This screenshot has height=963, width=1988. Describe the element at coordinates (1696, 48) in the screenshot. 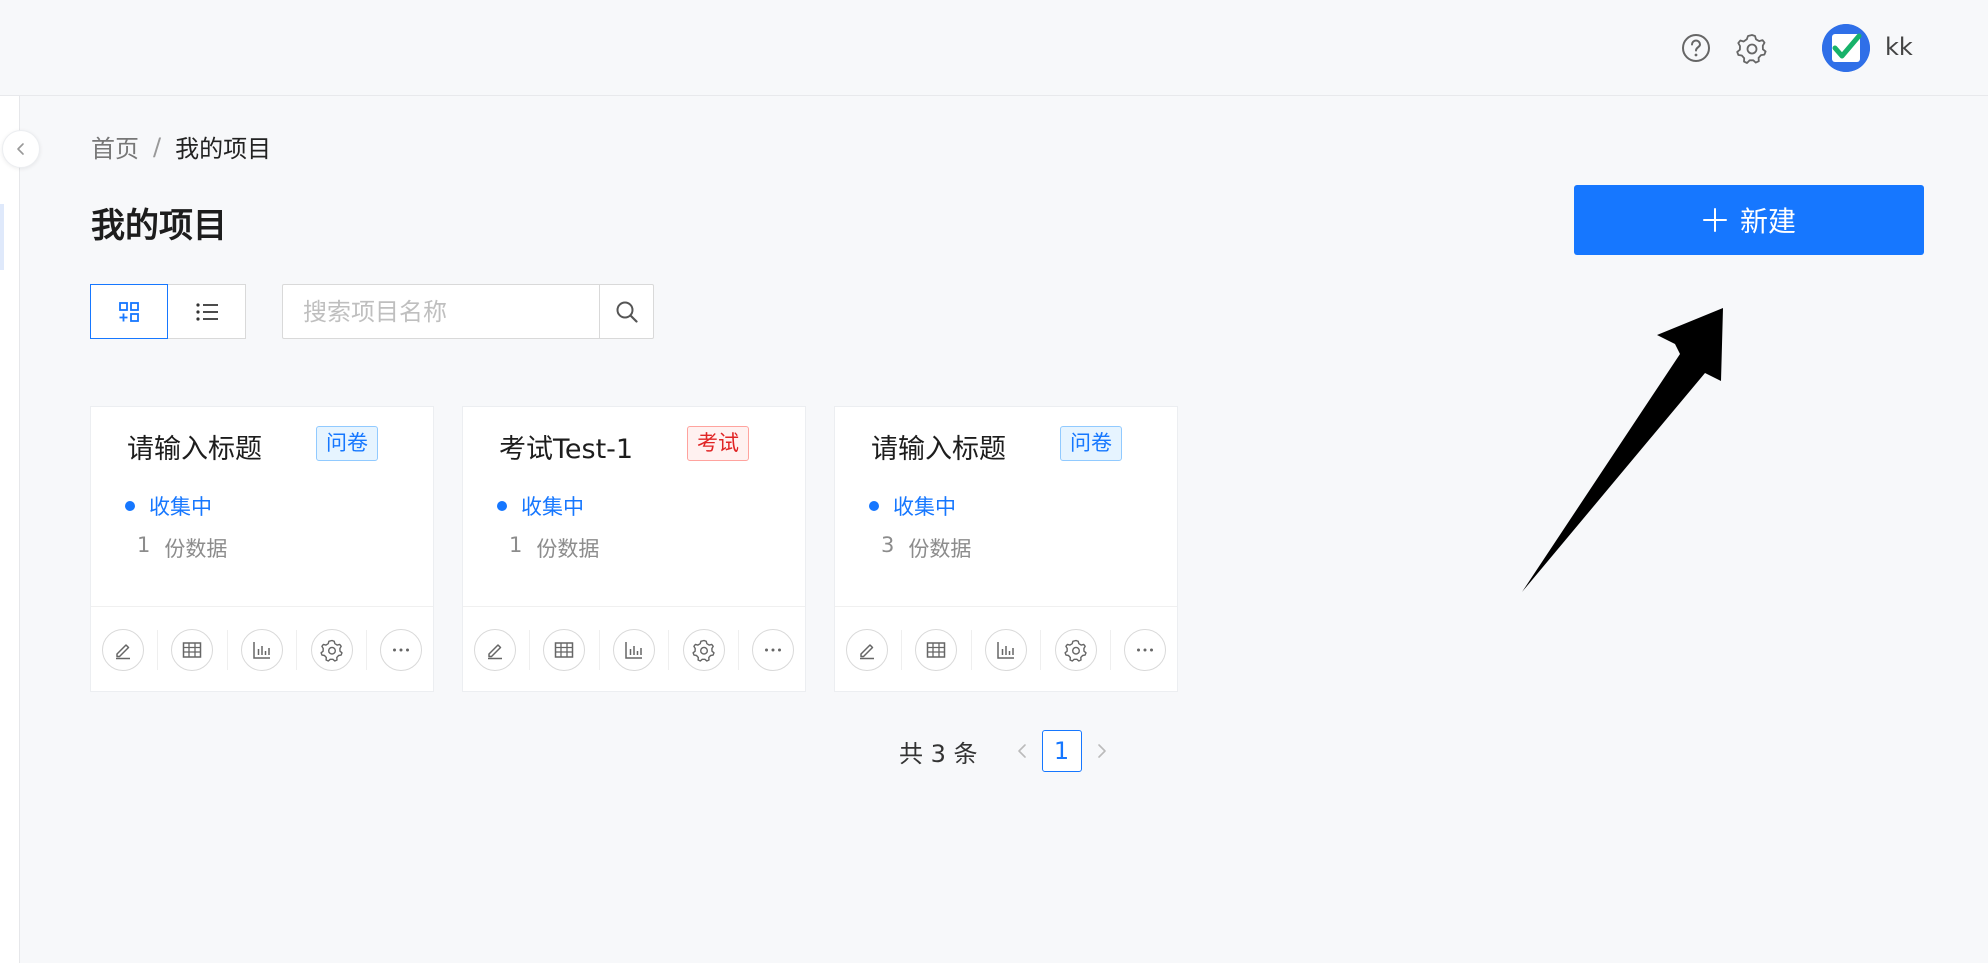

I see `help-icon` at that location.